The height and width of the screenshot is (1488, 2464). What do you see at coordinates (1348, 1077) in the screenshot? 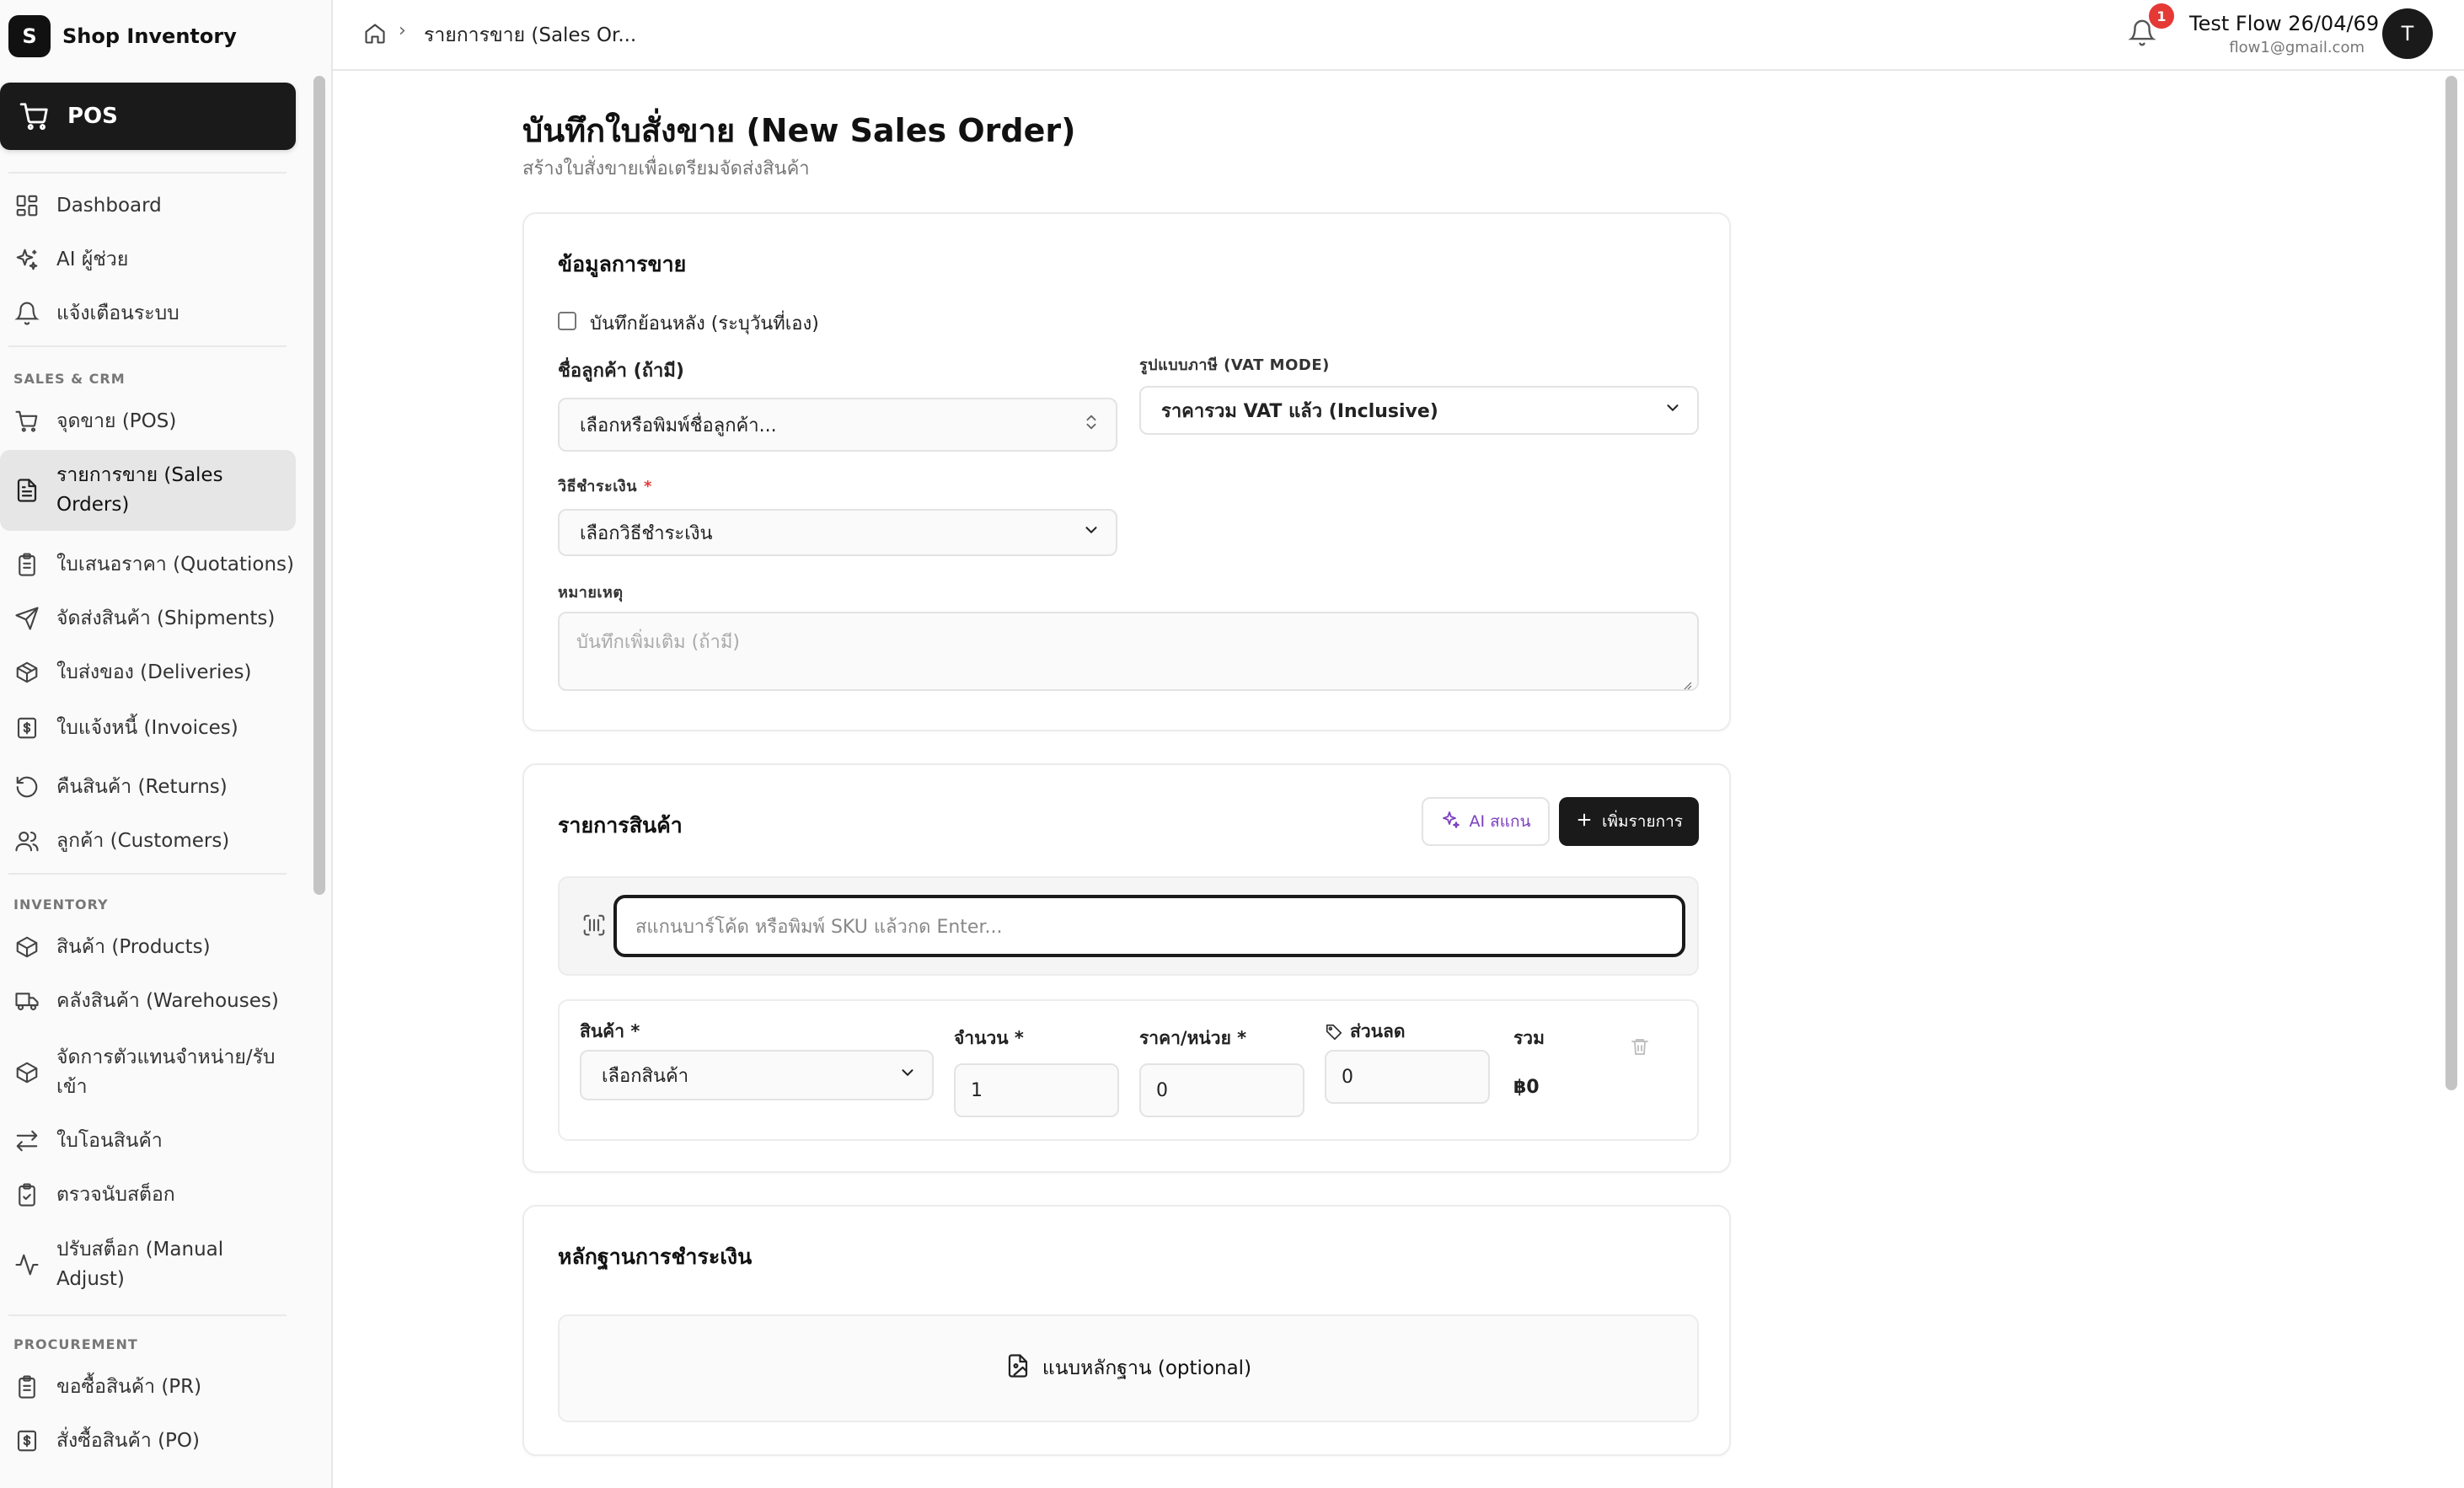
I see `discount-value: 0` at bounding box center [1348, 1077].